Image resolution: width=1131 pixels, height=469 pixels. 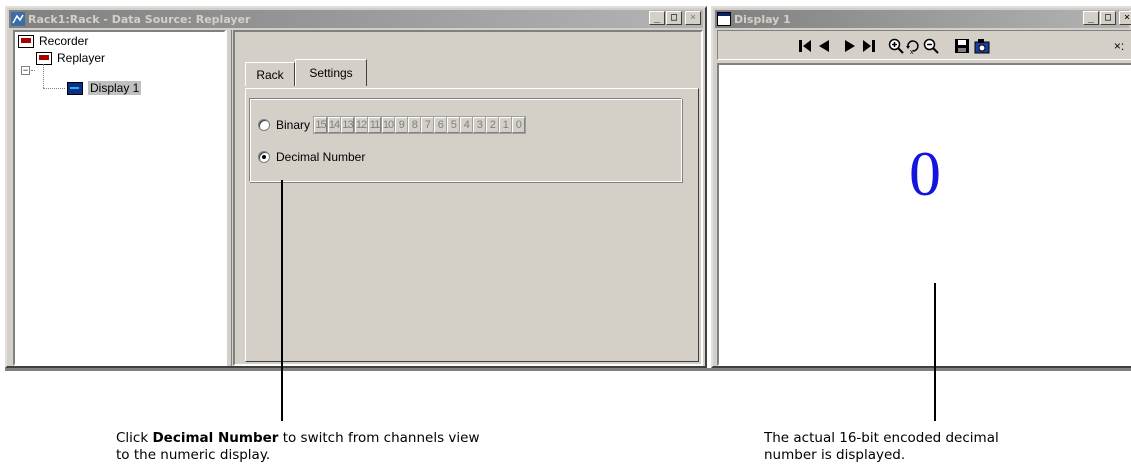 I want to click on recorder-icon, so click(x=26, y=41).